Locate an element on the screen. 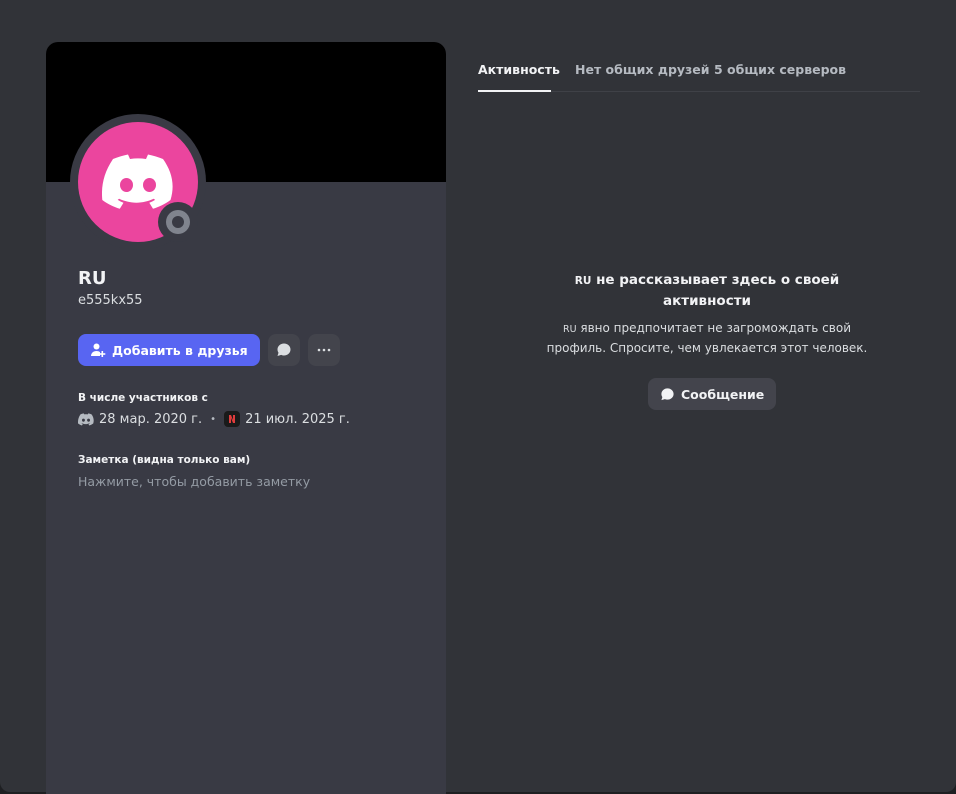  tab-mutual-friends: Нет общих друзей is located at coordinates (642, 77).